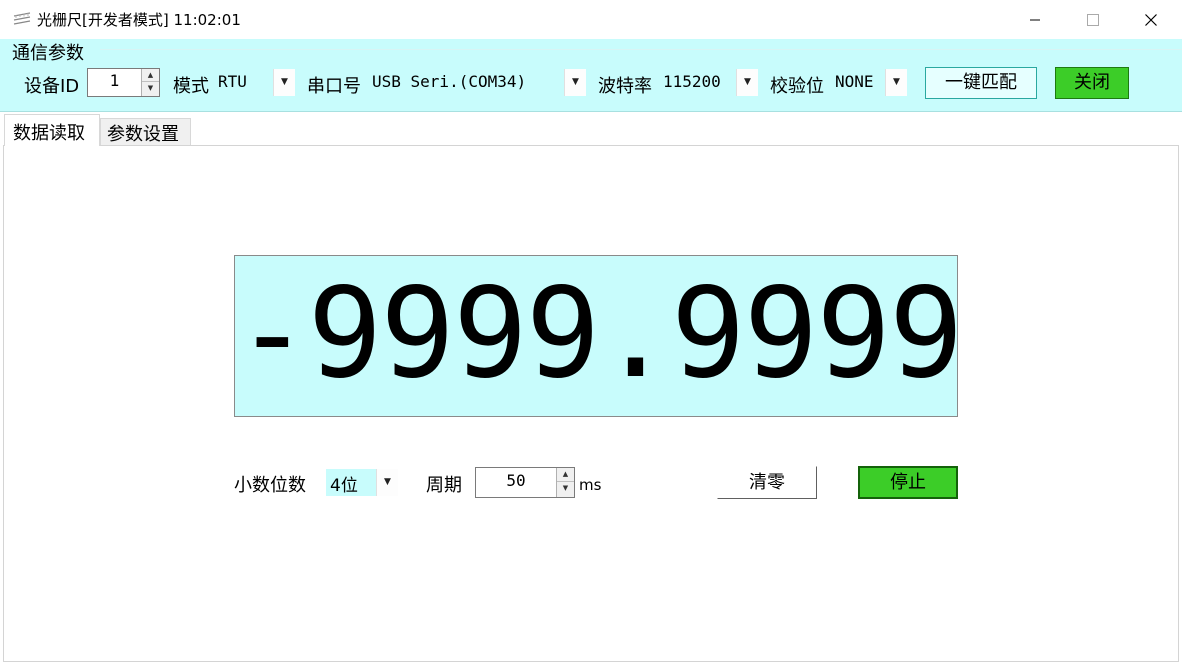 This screenshot has height=665, width=1182. I want to click on period-label: 周期, so click(444, 485).